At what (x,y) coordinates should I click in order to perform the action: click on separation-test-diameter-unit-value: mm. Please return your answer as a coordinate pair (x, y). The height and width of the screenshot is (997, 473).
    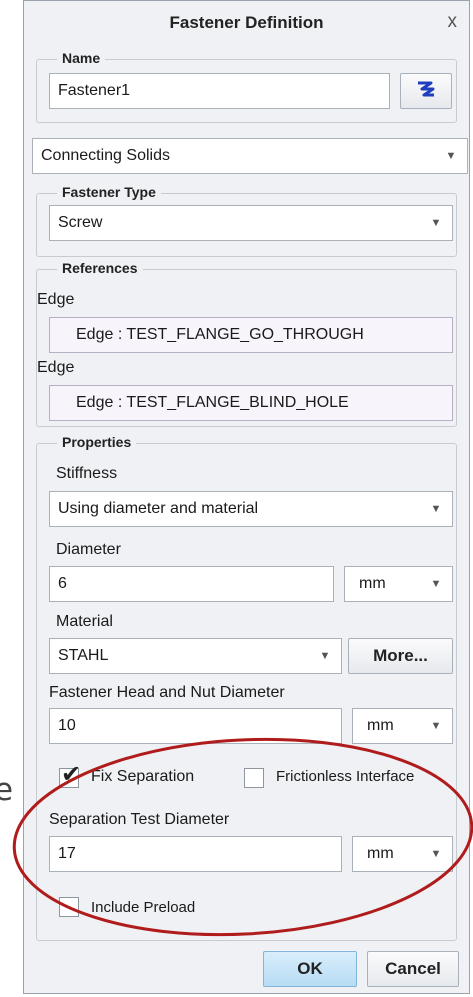
    Looking at the image, I should click on (380, 853).